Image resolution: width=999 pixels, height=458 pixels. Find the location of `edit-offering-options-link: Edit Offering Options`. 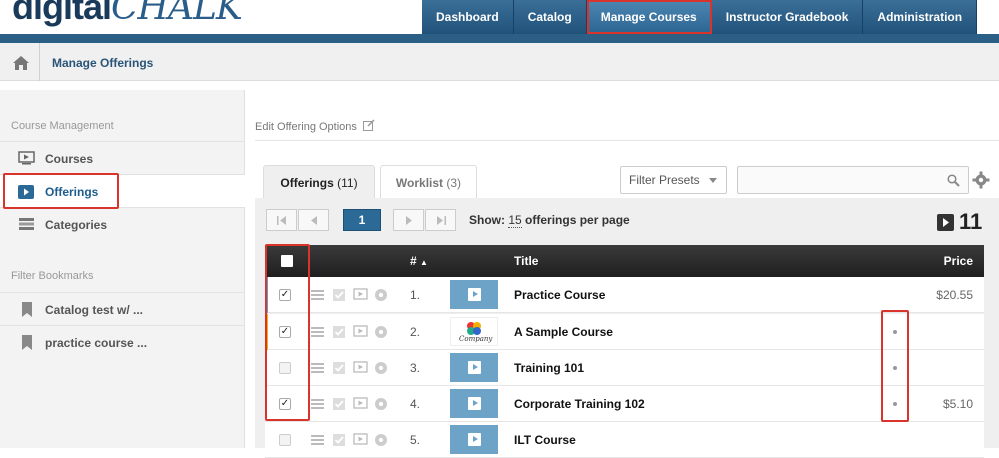

edit-offering-options-link: Edit Offering Options is located at coordinates (315, 126).